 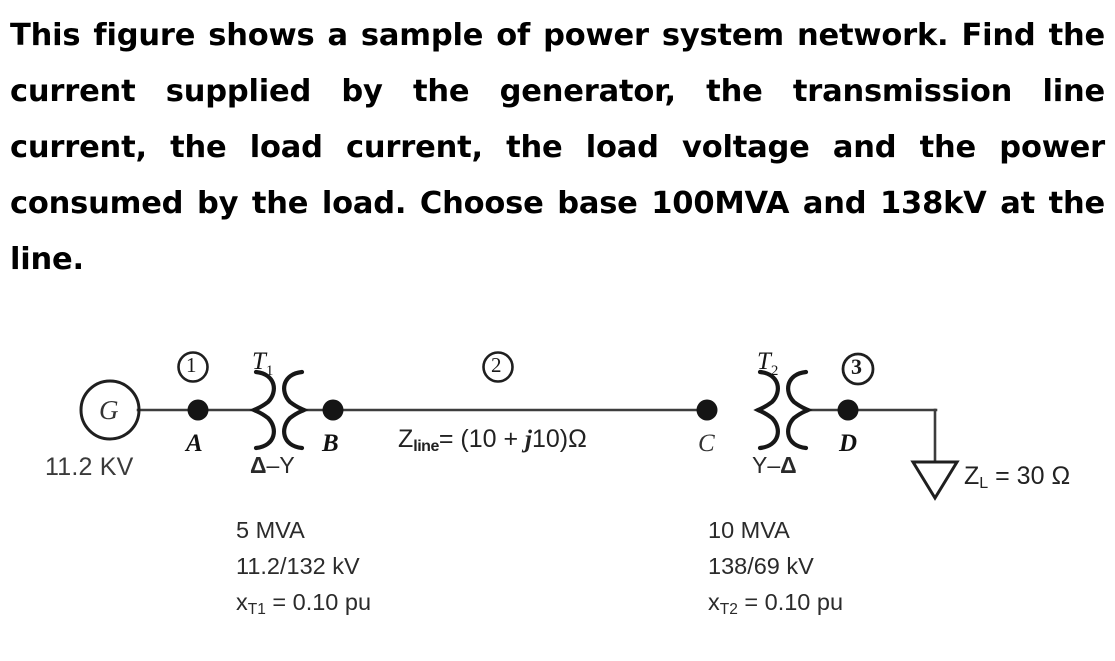 I want to click on transformer-t2-connection-delta: Δ, so click(x=788, y=465).